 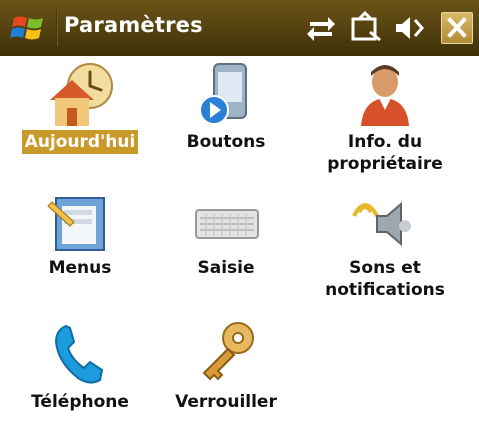 I want to click on volume-icon, so click(x=410, y=28).